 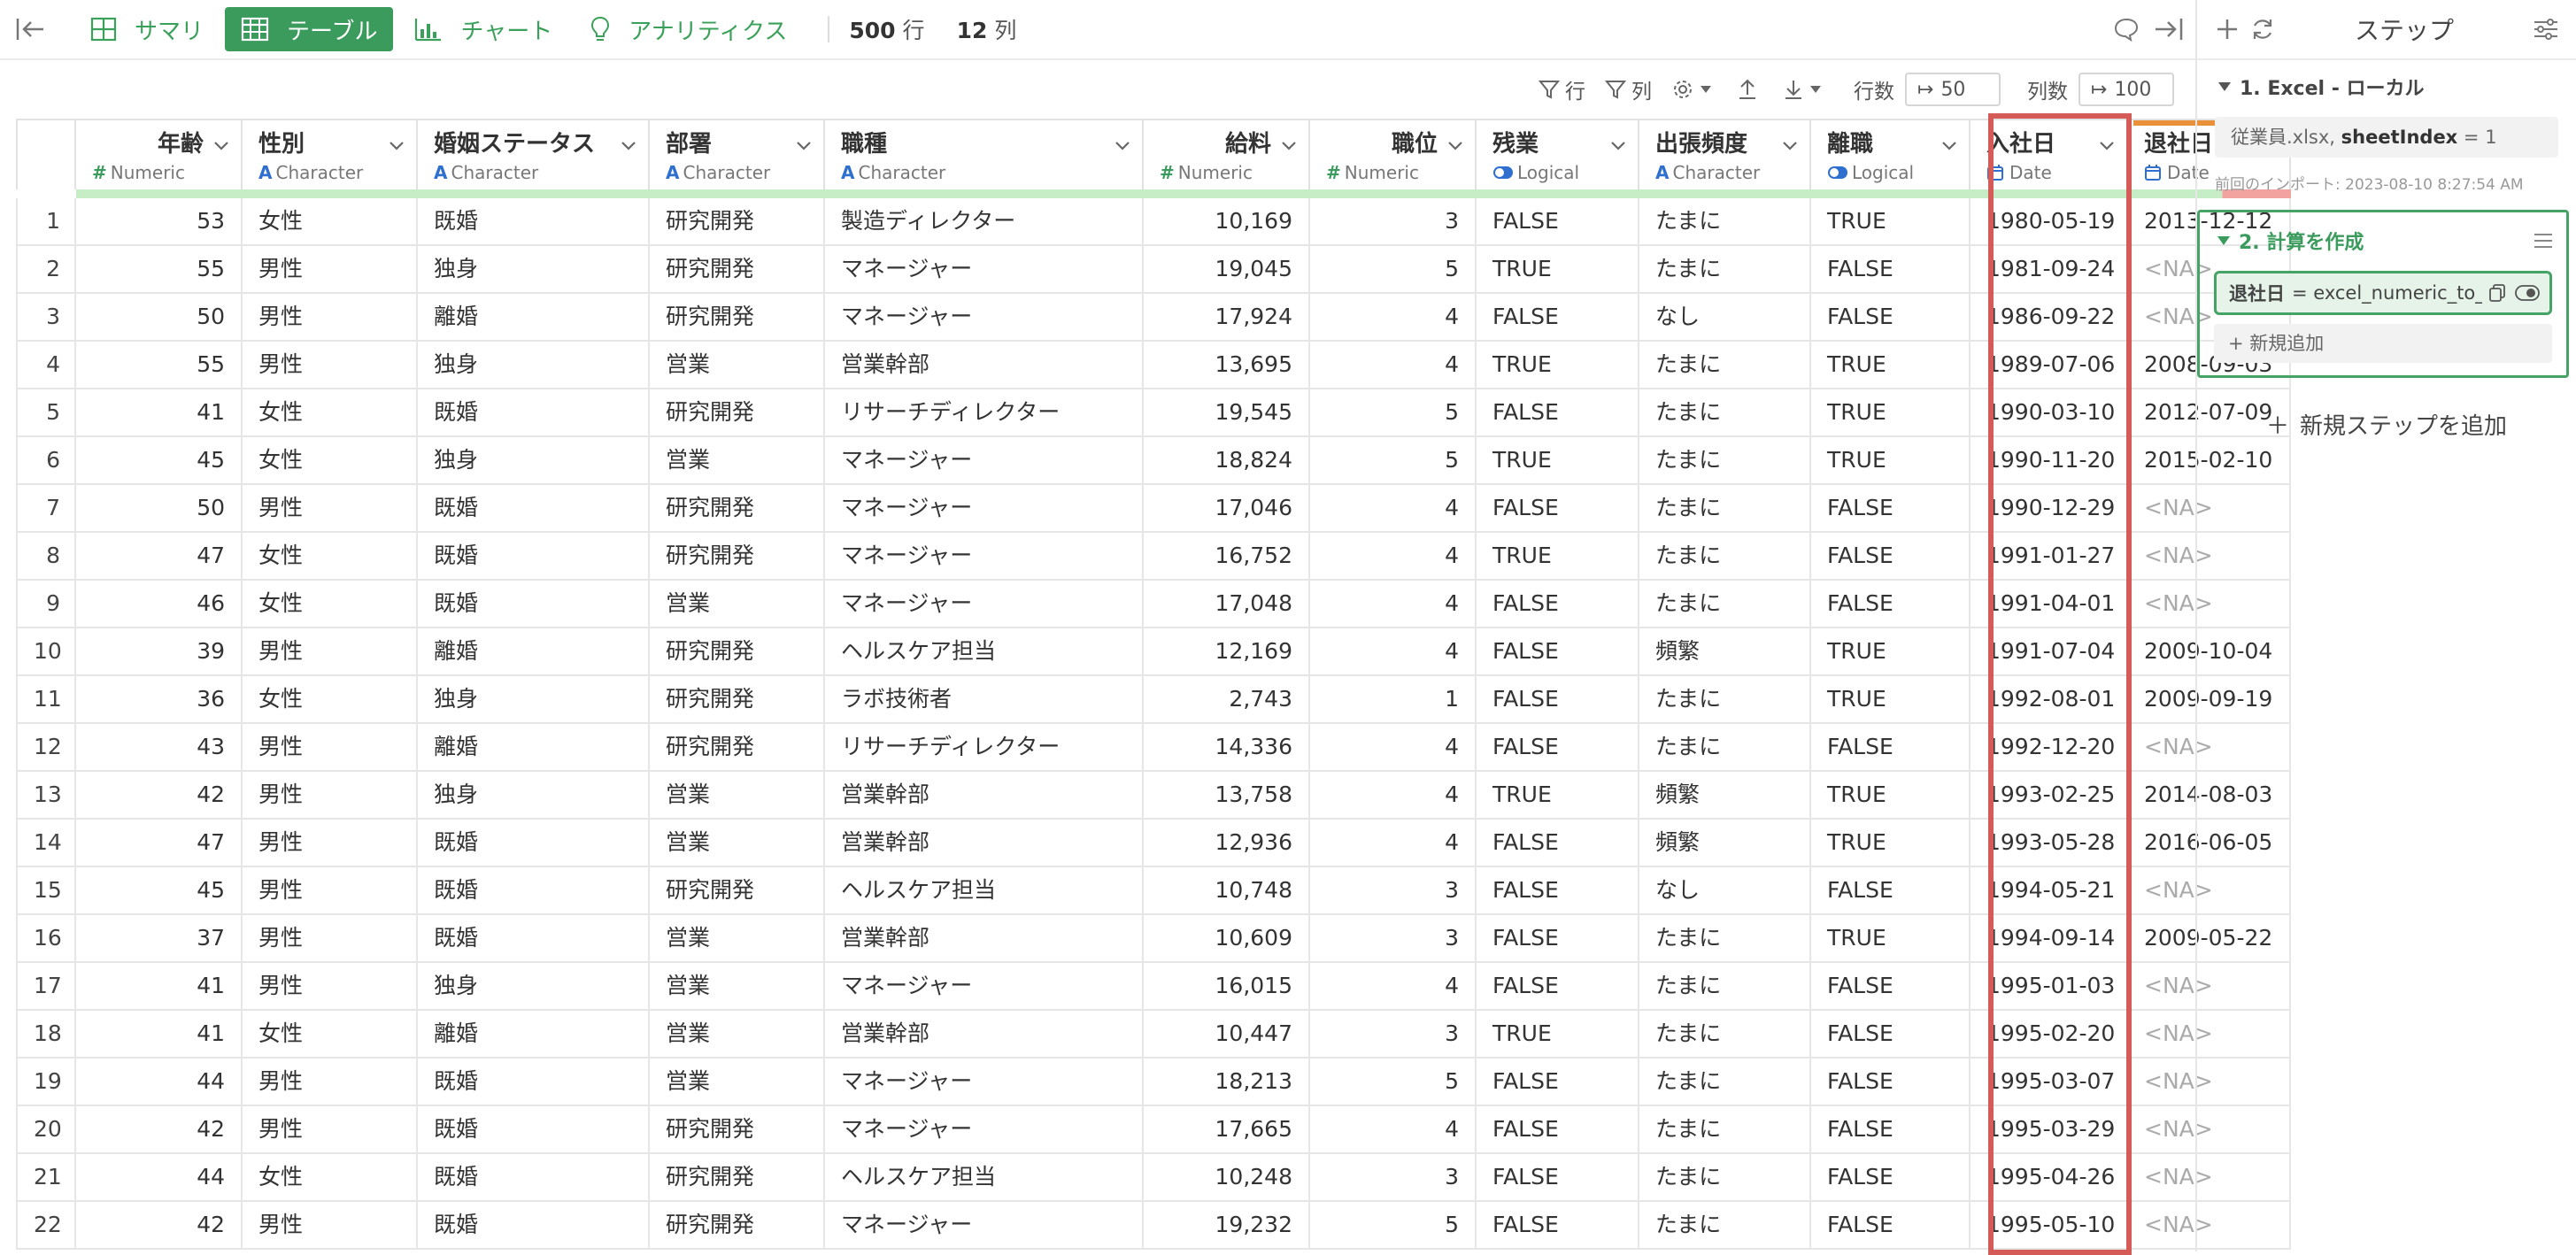 What do you see at coordinates (2049, 1035) in the screenshot?
I see `table-cell-hire-date: 1995-02-20` at bounding box center [2049, 1035].